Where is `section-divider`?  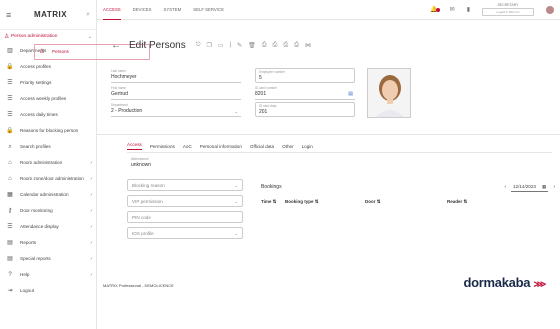 section-divider is located at coordinates (328, 134).